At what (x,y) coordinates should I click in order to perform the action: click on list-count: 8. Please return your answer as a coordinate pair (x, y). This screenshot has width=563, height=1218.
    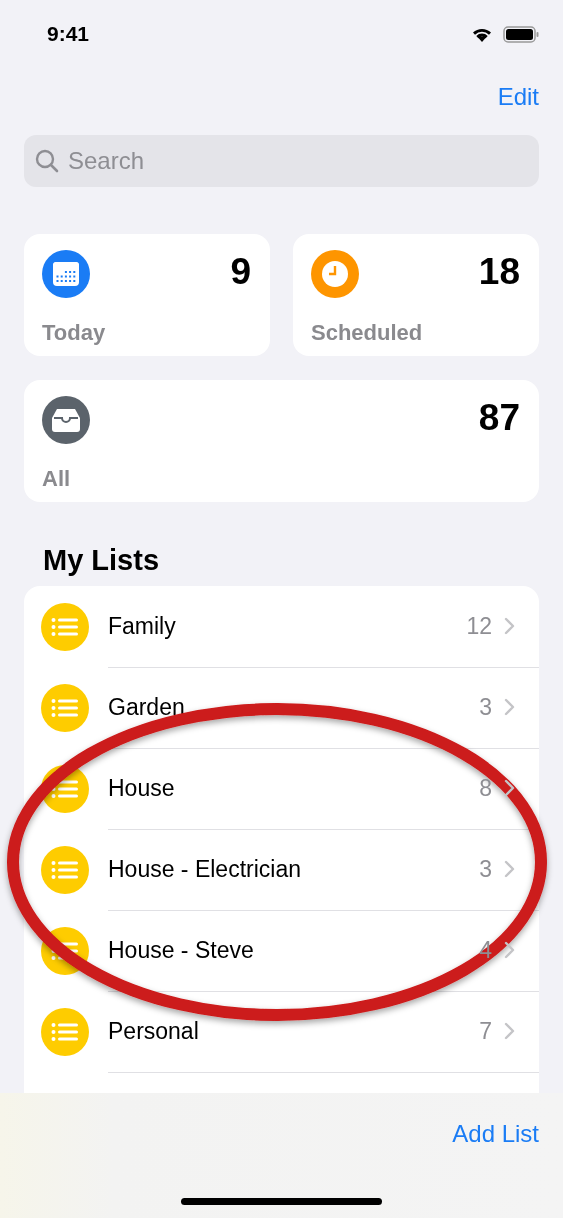
    Looking at the image, I should click on (485, 788).